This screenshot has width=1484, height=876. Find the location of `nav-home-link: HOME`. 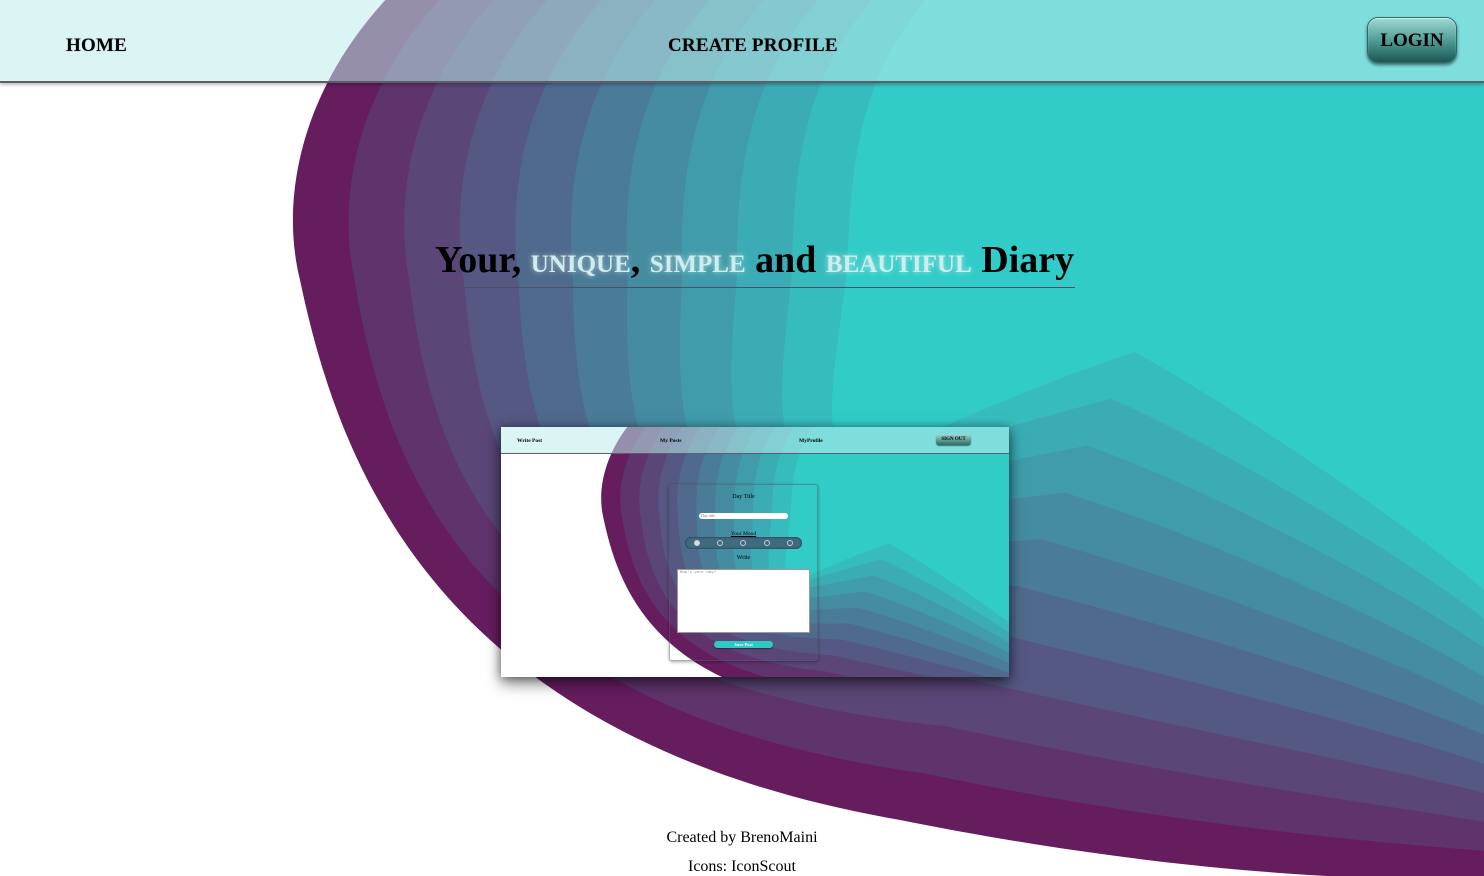

nav-home-link: HOME is located at coordinates (96, 46).